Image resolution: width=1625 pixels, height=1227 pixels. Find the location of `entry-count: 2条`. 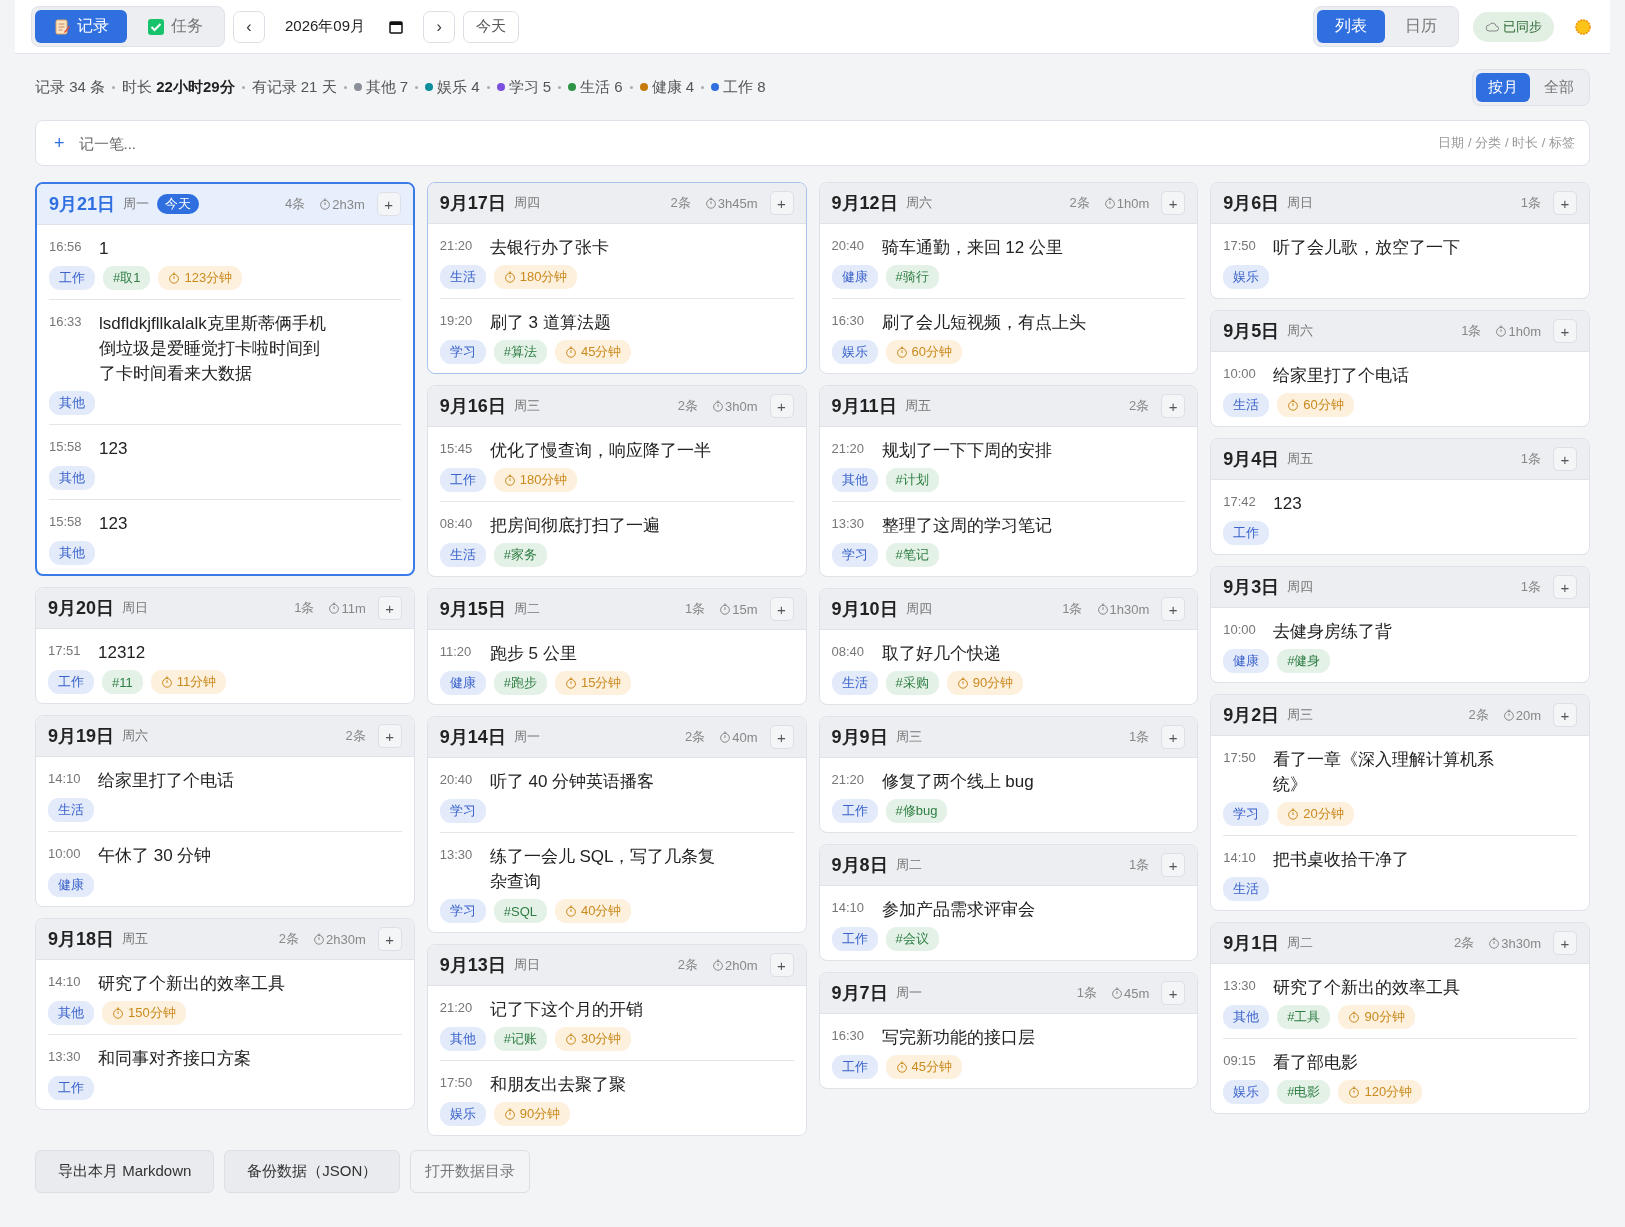

entry-count: 2条 is located at coordinates (288, 939).